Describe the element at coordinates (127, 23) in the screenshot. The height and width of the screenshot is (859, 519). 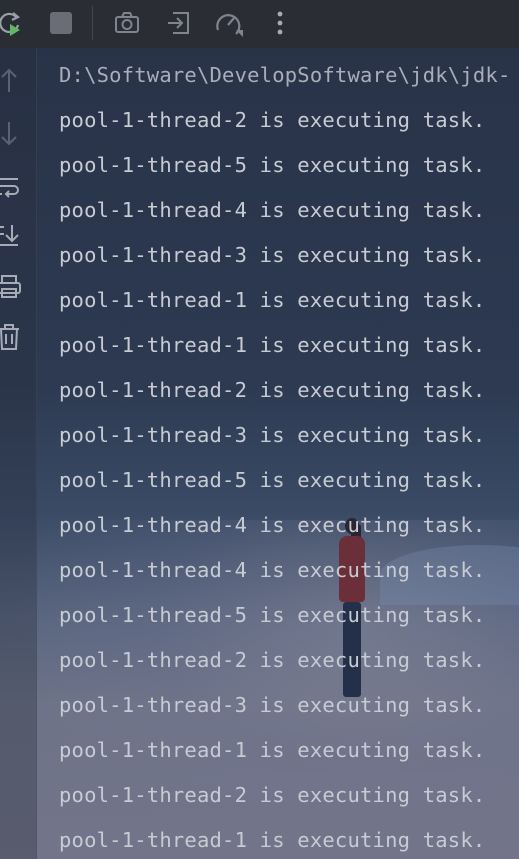
I see `camera-icon` at that location.